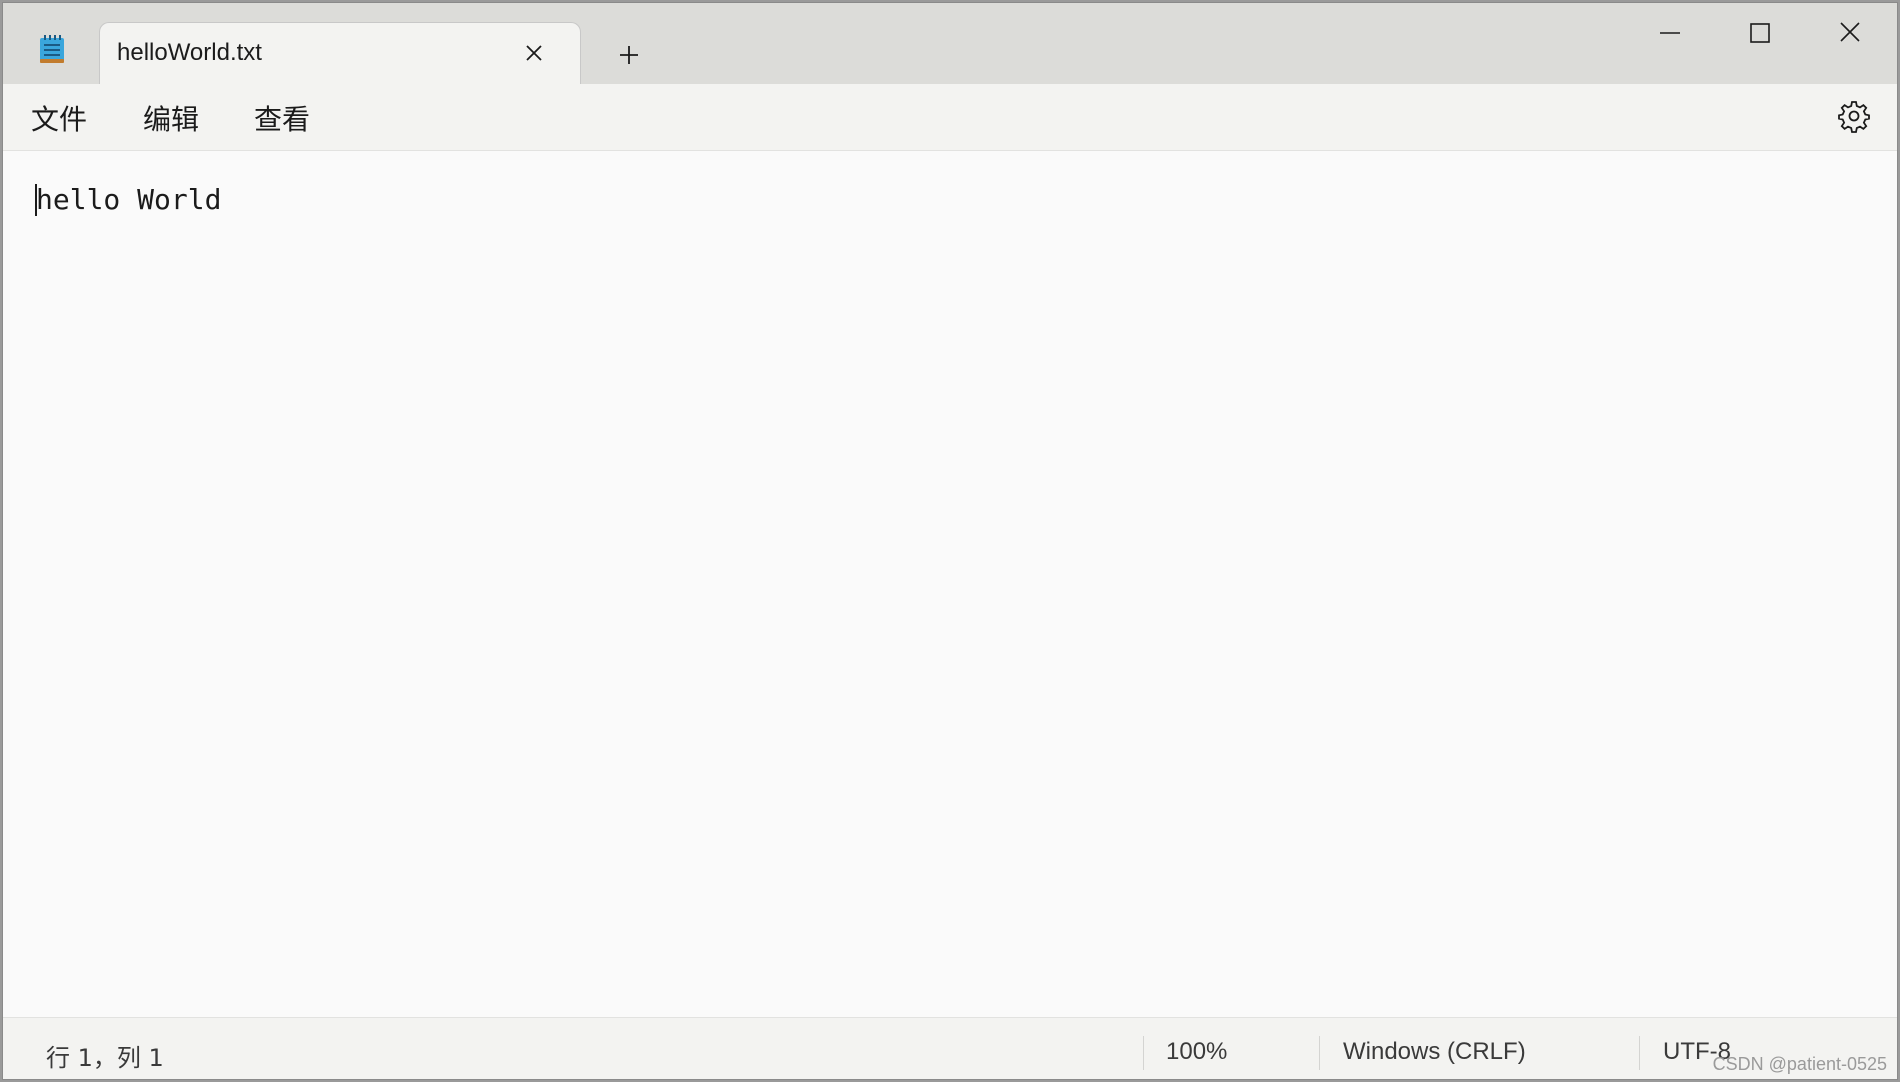 The width and height of the screenshot is (1900, 1082). I want to click on cursor-position: 行 1，列 1, so click(105, 1058).